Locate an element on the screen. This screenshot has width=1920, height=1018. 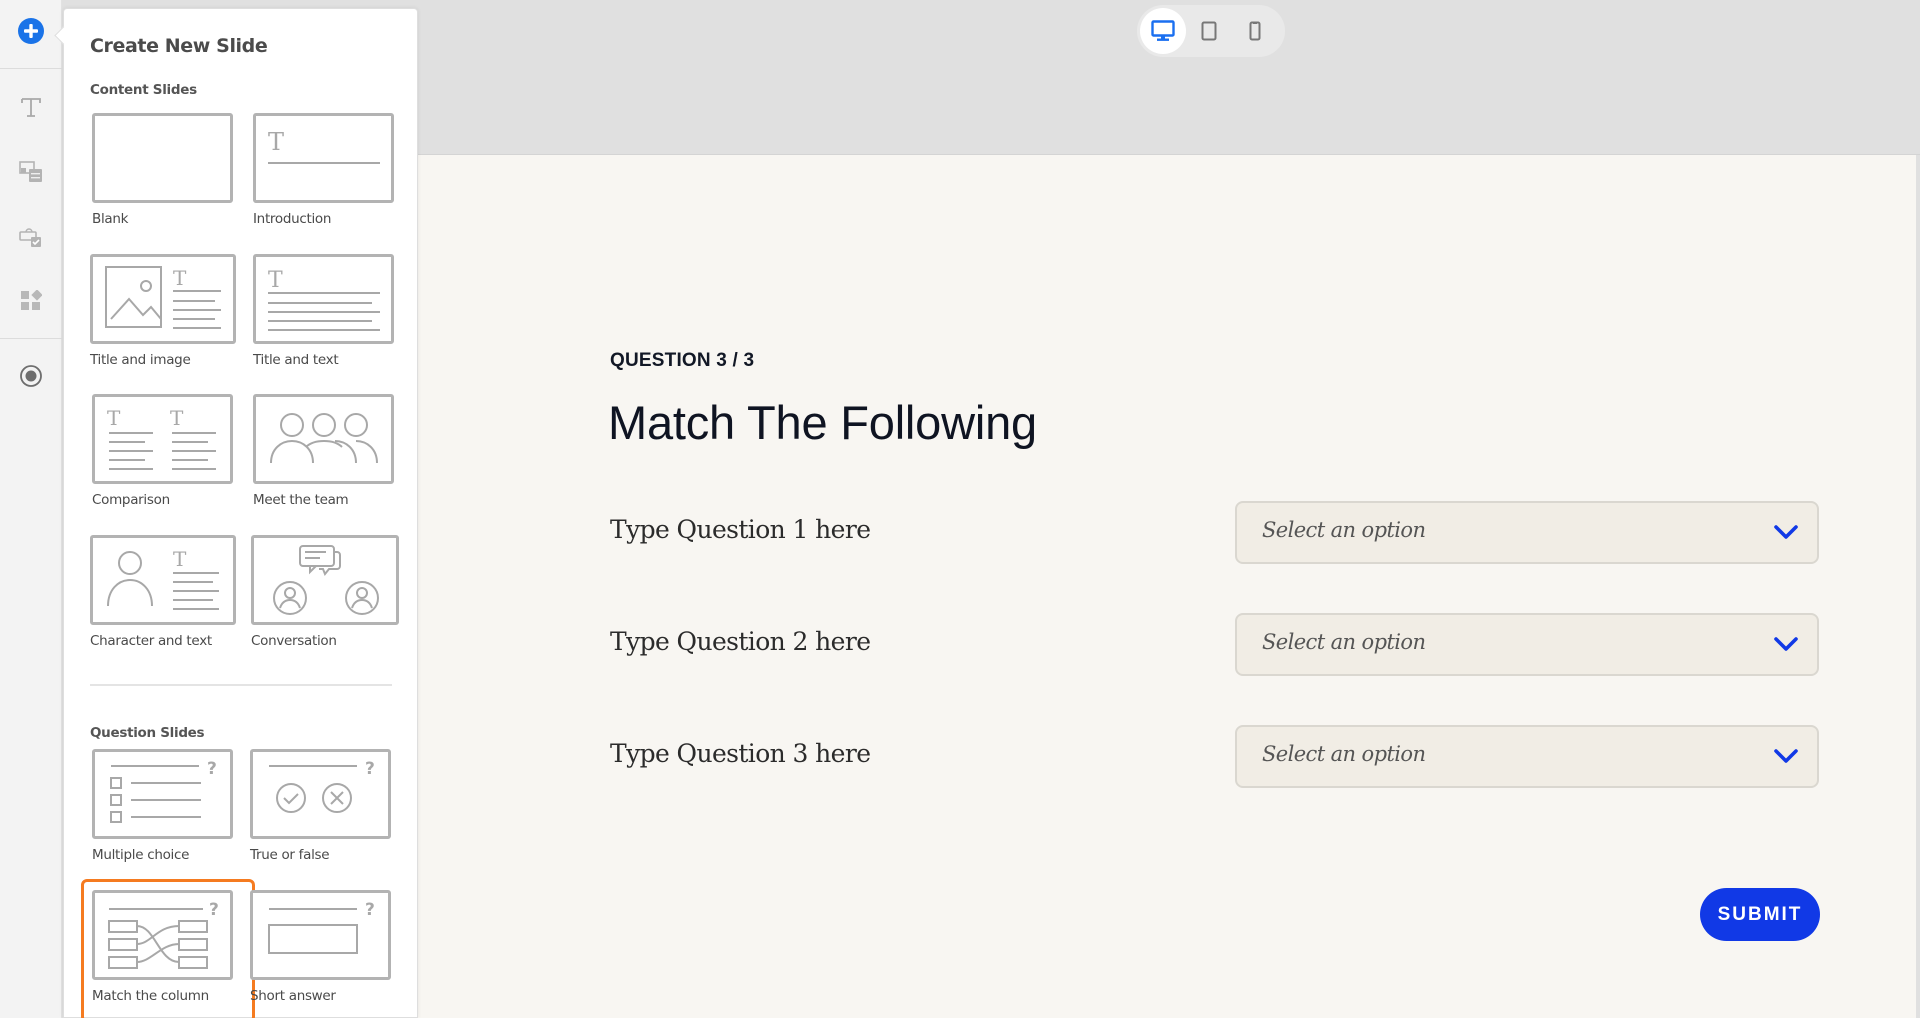
match-row: Type Question 3 here Select an option is located at coordinates (1215, 757).